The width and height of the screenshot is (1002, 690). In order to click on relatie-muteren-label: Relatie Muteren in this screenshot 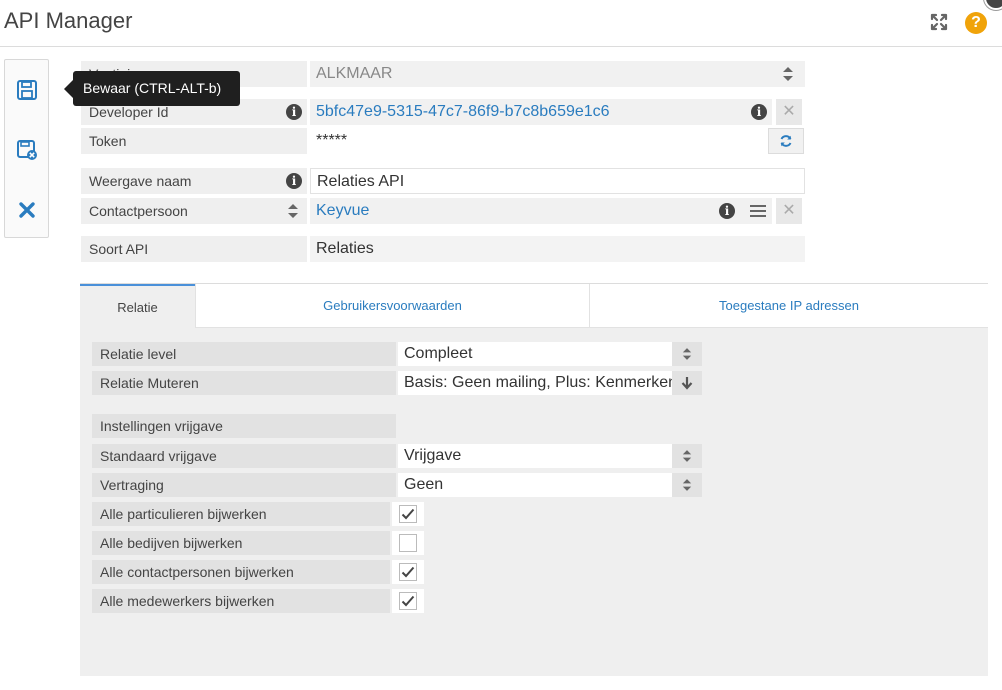, I will do `click(244, 383)`.